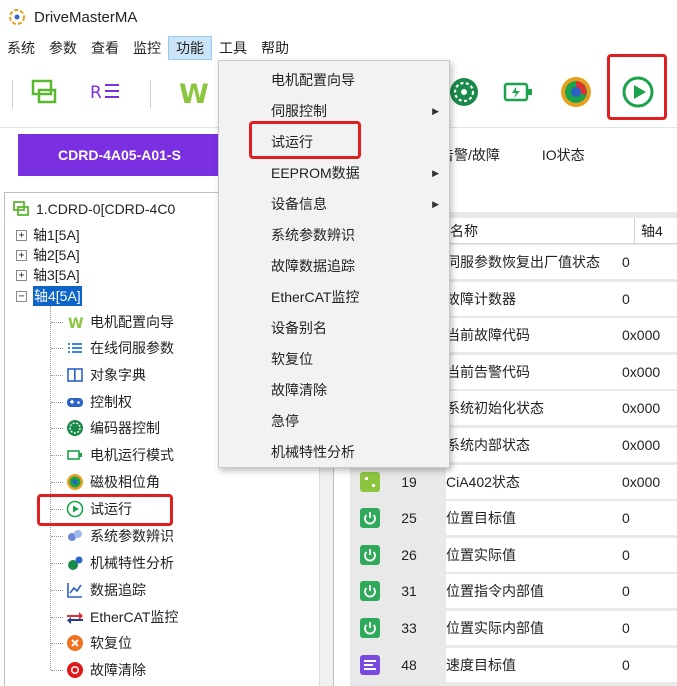 Image resolution: width=677 pixels, height=686 pixels. What do you see at coordinates (132, 563) in the screenshot?
I see `tree-item-label: 机械特性分析` at bounding box center [132, 563].